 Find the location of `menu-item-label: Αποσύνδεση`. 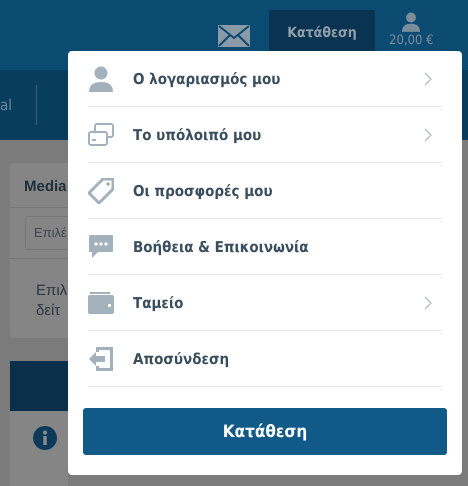

menu-item-label: Αποσύνδεση is located at coordinates (181, 359).